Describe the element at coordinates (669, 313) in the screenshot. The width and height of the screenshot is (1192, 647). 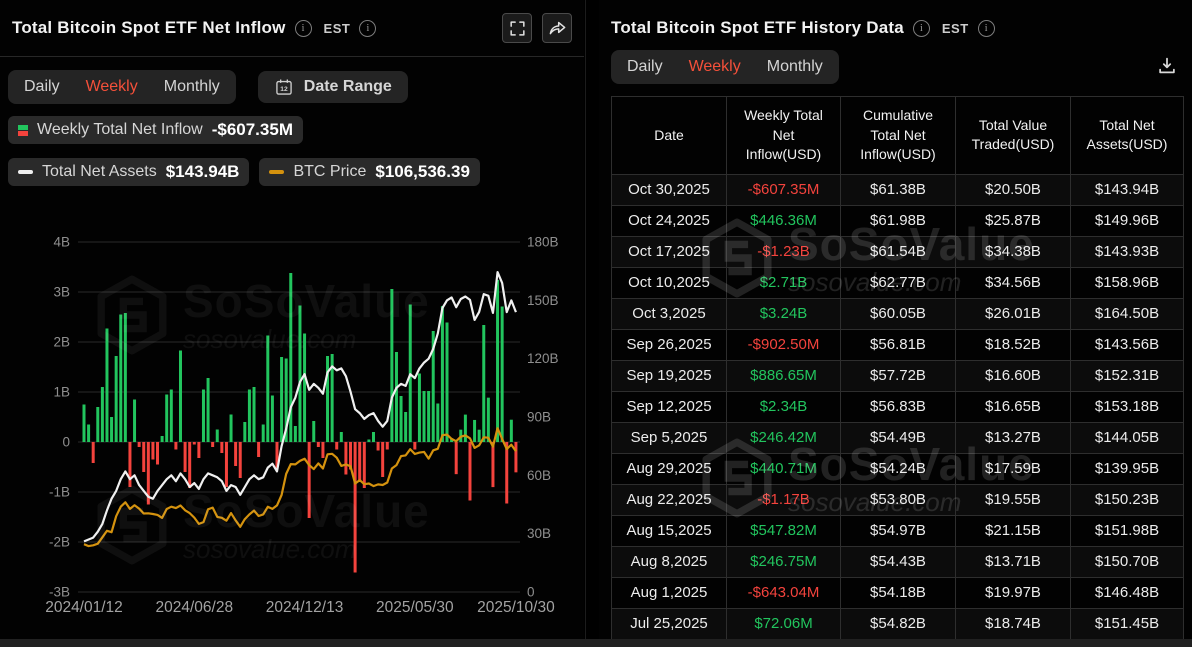
I see `cell-date: Oct 3,2025` at that location.